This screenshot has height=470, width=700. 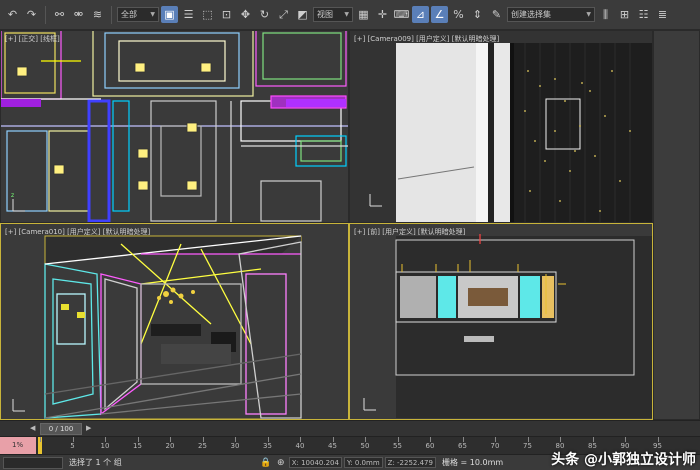 What do you see at coordinates (496, 14) in the screenshot?
I see `edit-named-sel-icon: ✎` at bounding box center [496, 14].